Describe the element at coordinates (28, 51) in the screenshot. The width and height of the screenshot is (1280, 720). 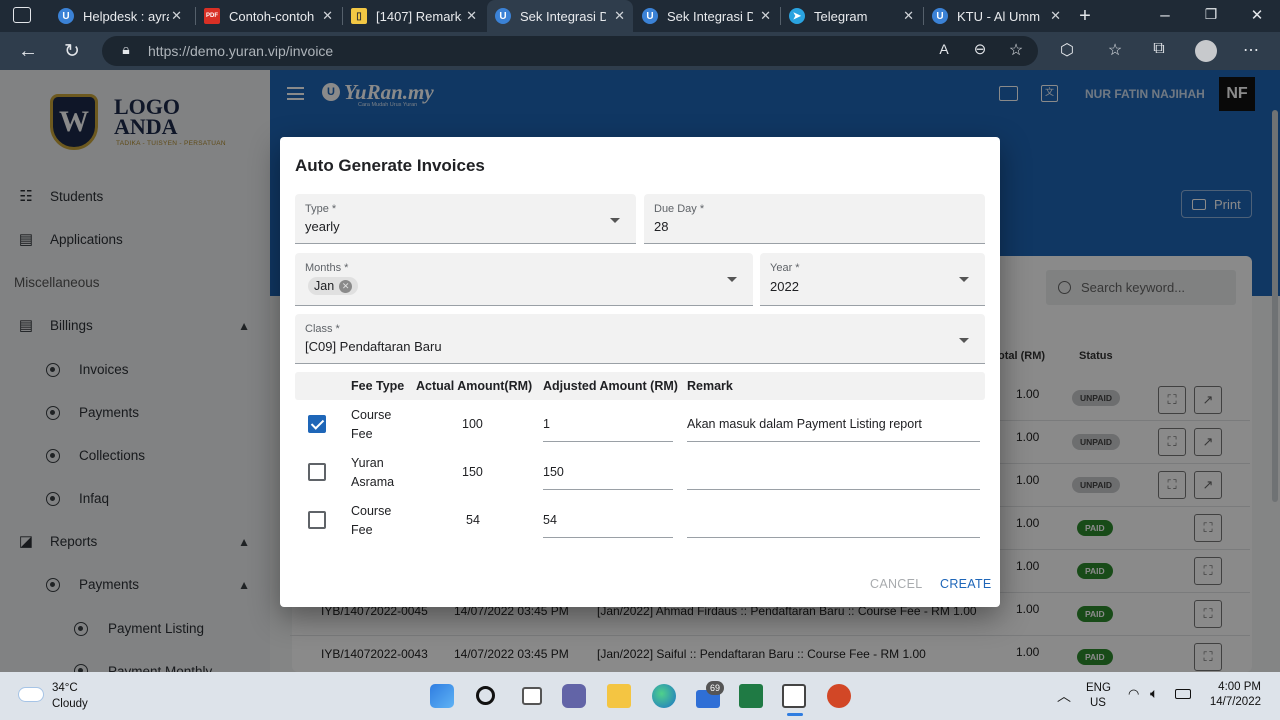
I see `back-icon: ←` at that location.